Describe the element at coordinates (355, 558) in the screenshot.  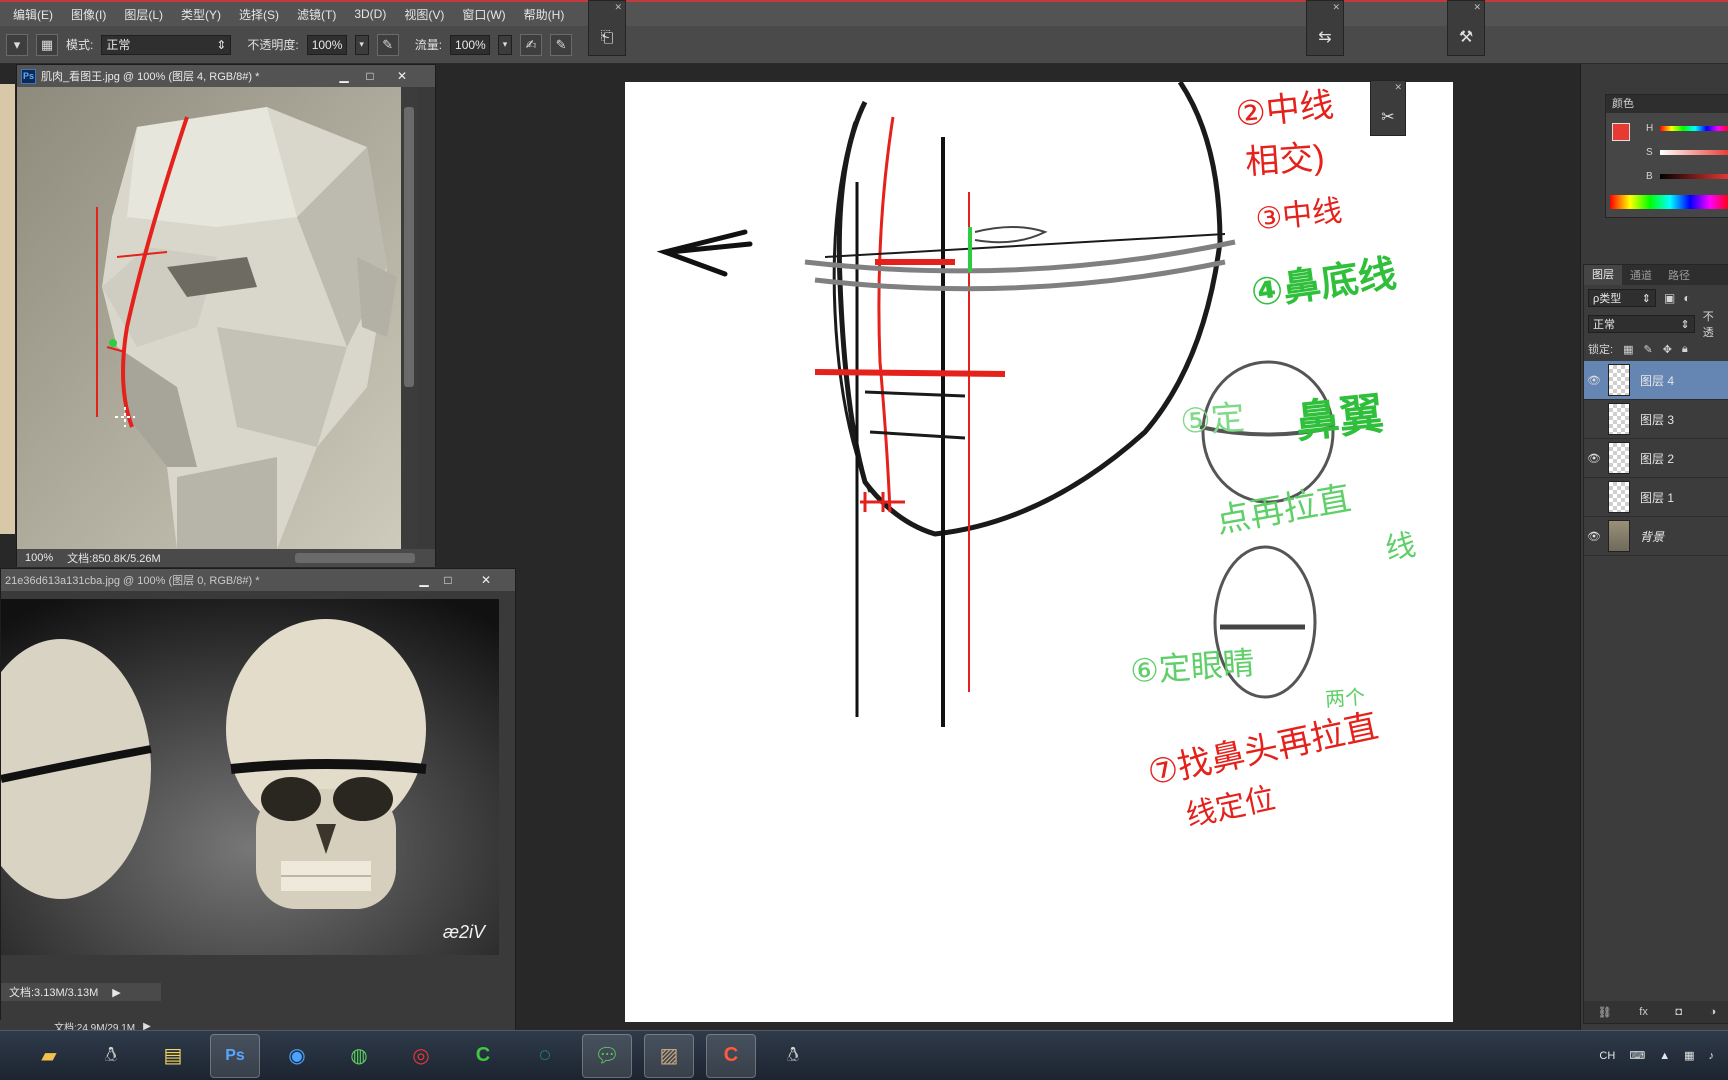
I see `horizontal-scrollbar` at that location.